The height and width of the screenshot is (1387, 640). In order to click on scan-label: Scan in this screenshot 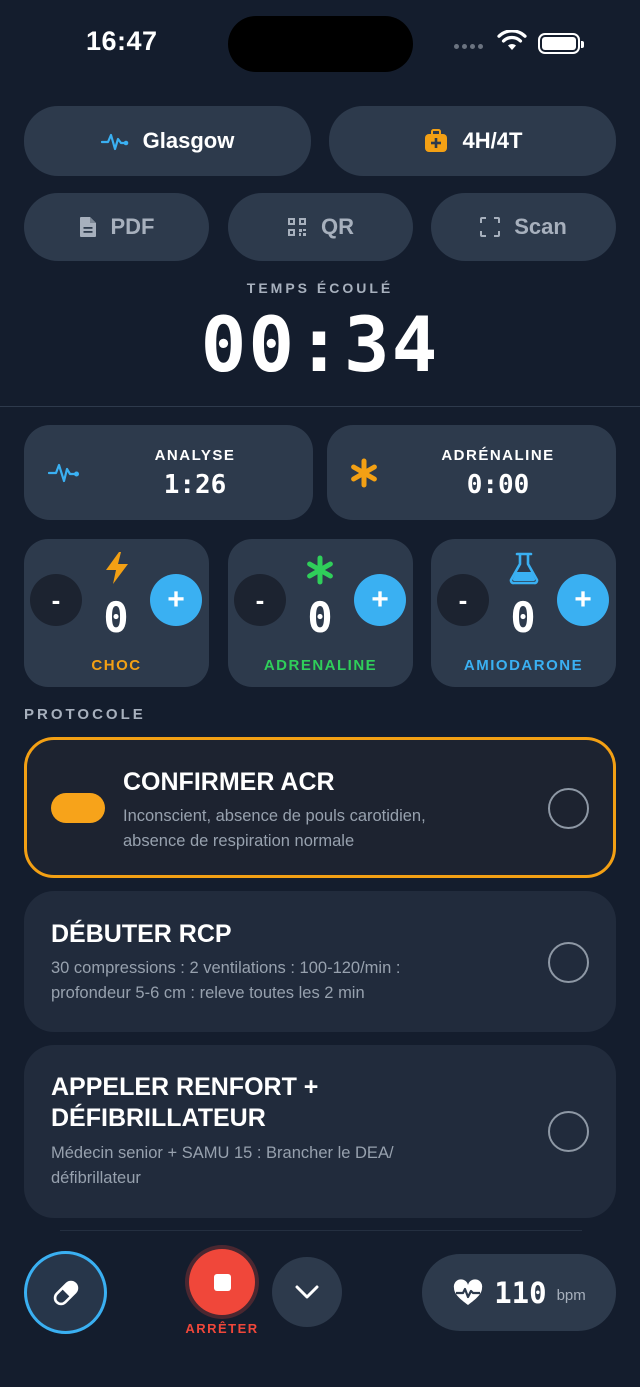, I will do `click(540, 226)`.